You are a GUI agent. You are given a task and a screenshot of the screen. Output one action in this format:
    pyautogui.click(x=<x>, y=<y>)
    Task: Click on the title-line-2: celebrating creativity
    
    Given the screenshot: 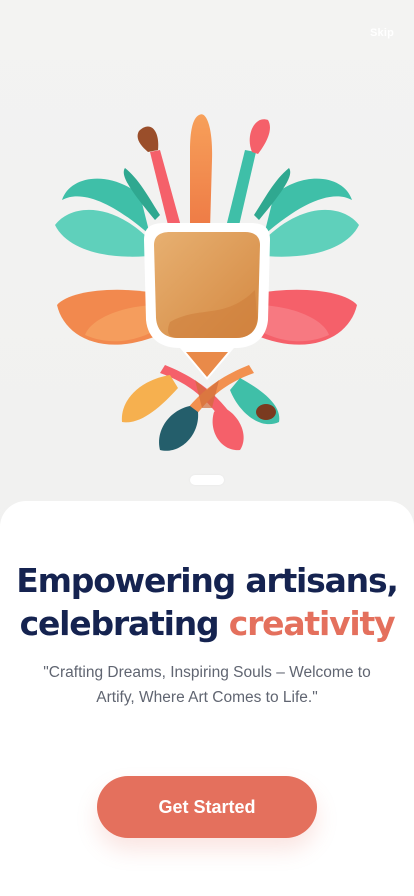 What is the action you would take?
    pyautogui.click(x=207, y=623)
    